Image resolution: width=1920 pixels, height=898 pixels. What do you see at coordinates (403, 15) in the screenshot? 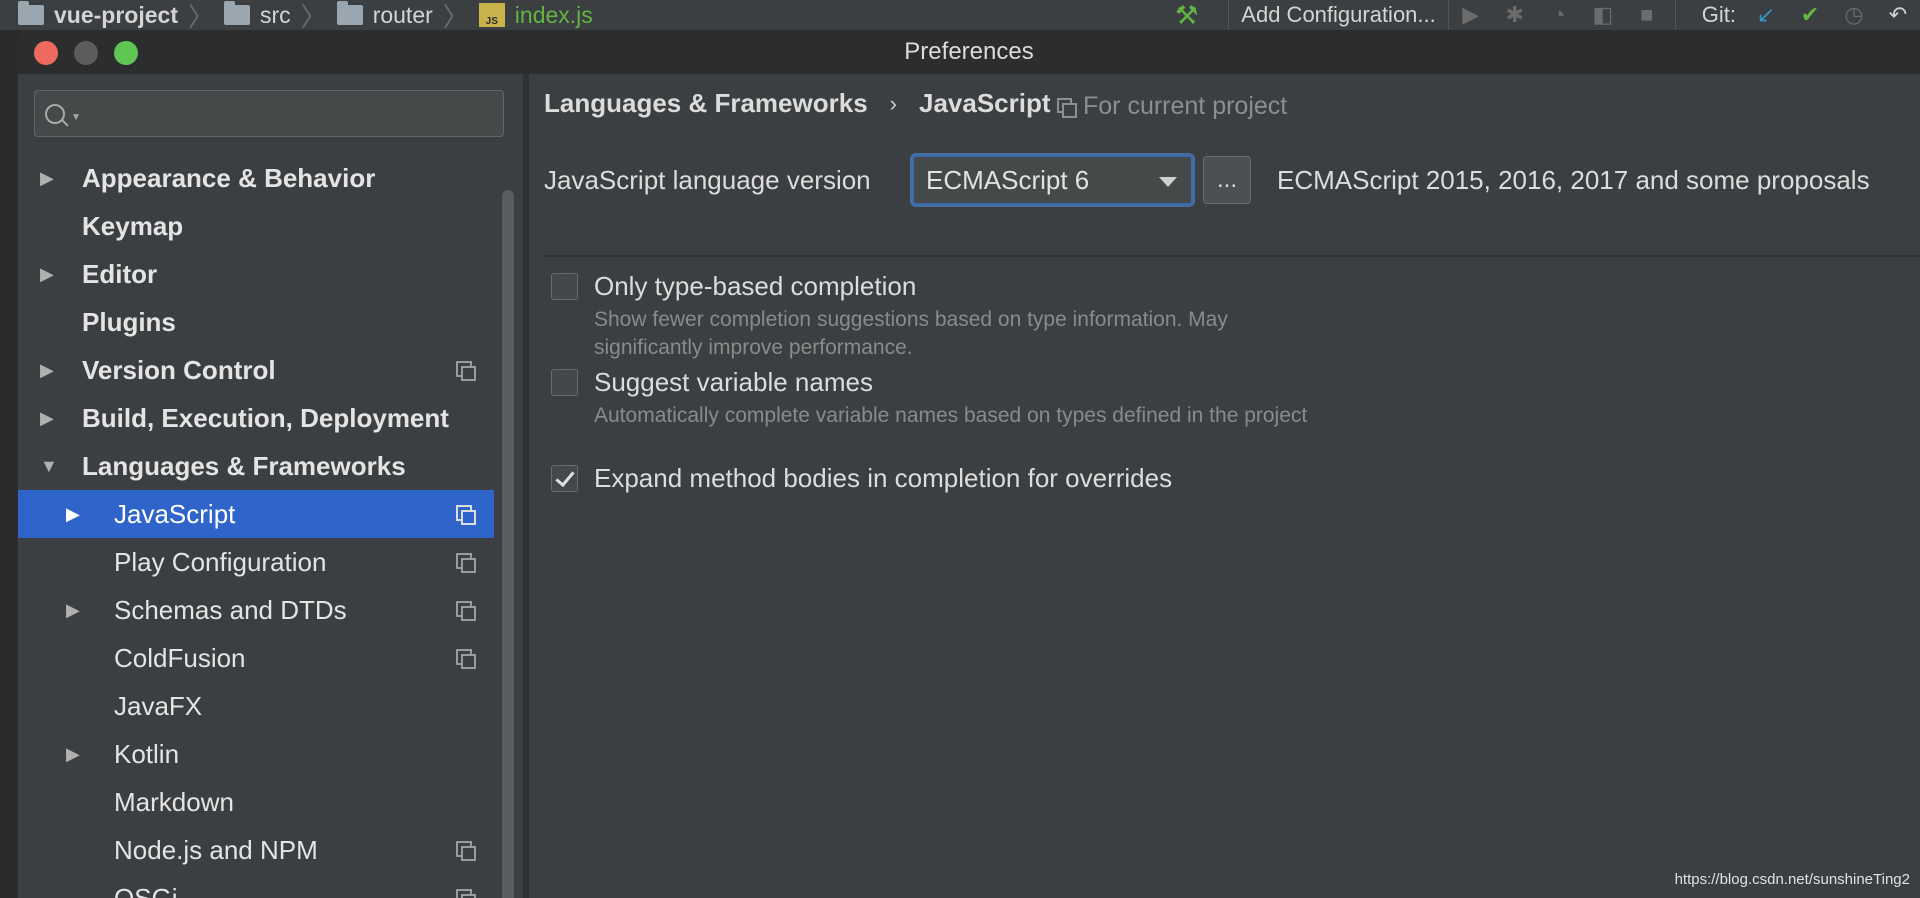
I see `breadcrumb-router: router` at bounding box center [403, 15].